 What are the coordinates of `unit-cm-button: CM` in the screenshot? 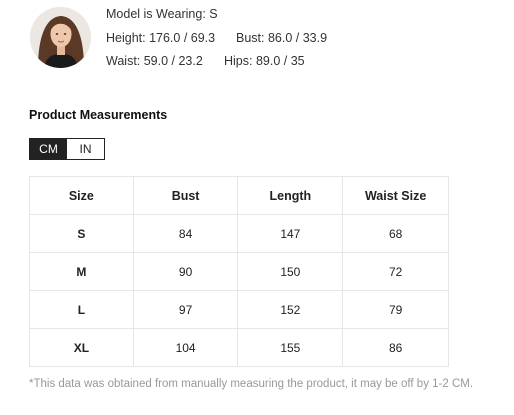 It's located at (48, 149).